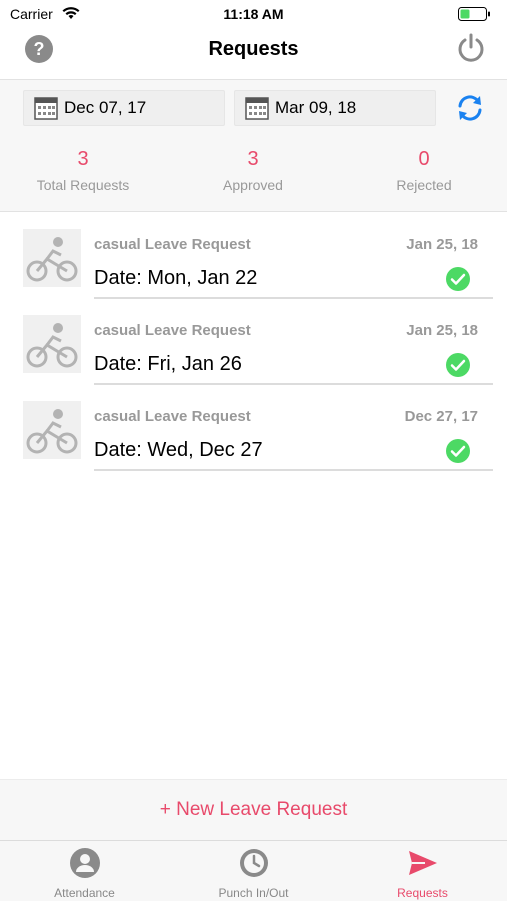 The height and width of the screenshot is (901, 507). I want to click on tab-label: Punch In/Out, so click(253, 893).